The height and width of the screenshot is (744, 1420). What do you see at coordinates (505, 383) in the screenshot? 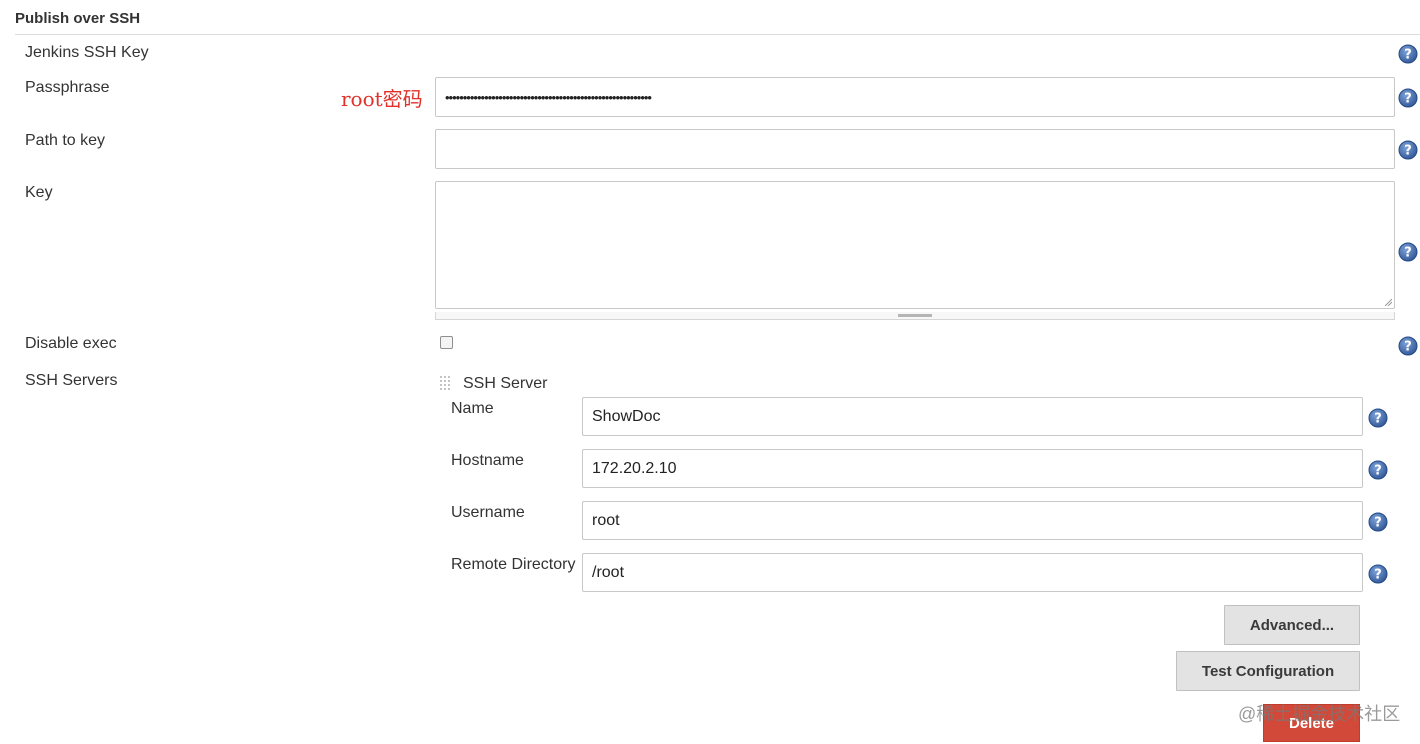
I see `ssh-server-header: SSH Server` at bounding box center [505, 383].